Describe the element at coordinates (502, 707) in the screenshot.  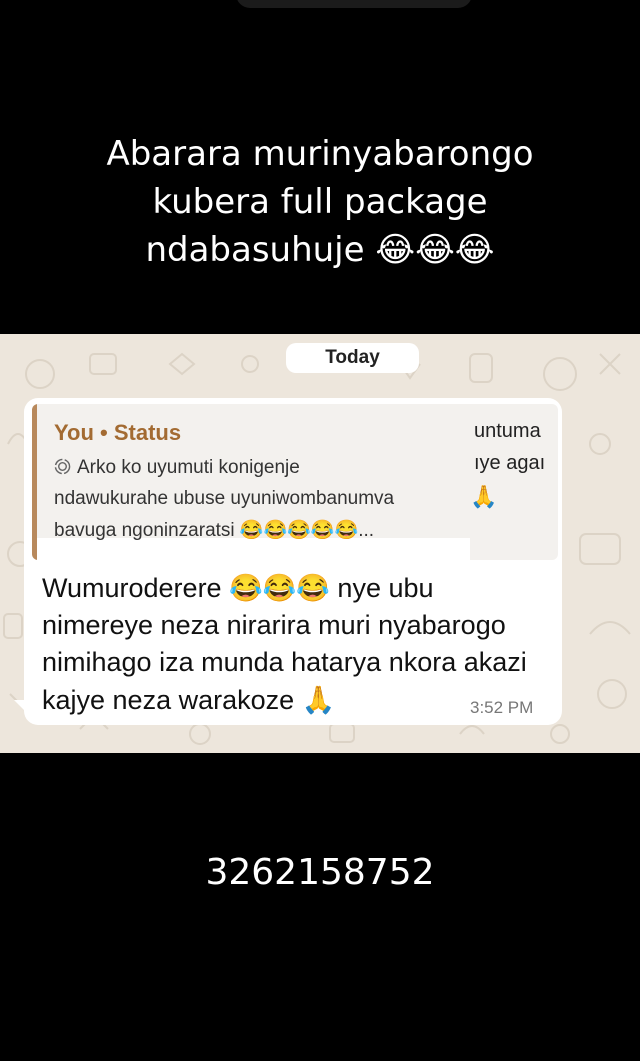
I see `message-timestamp: 3:52 PM` at that location.